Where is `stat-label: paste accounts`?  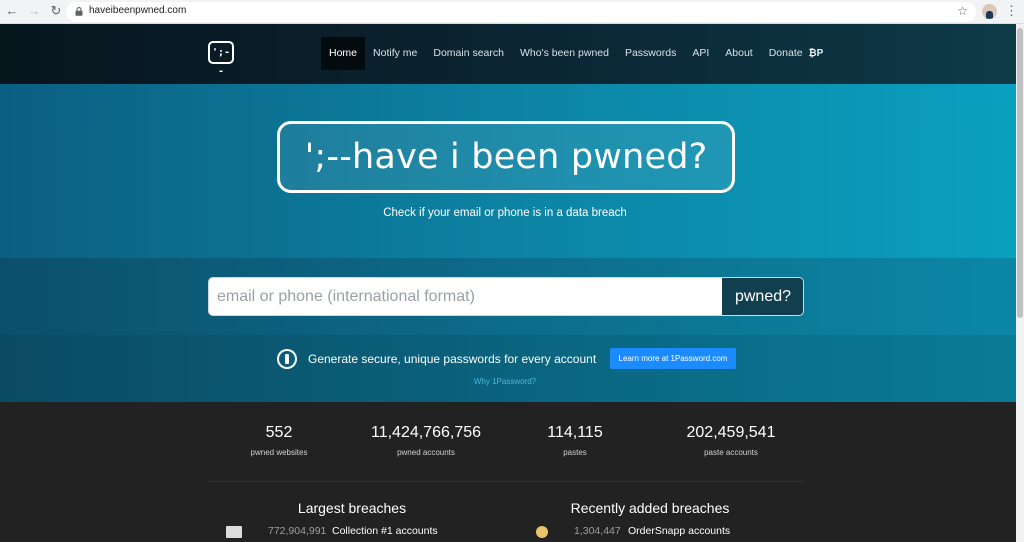
stat-label: paste accounts is located at coordinates (731, 452).